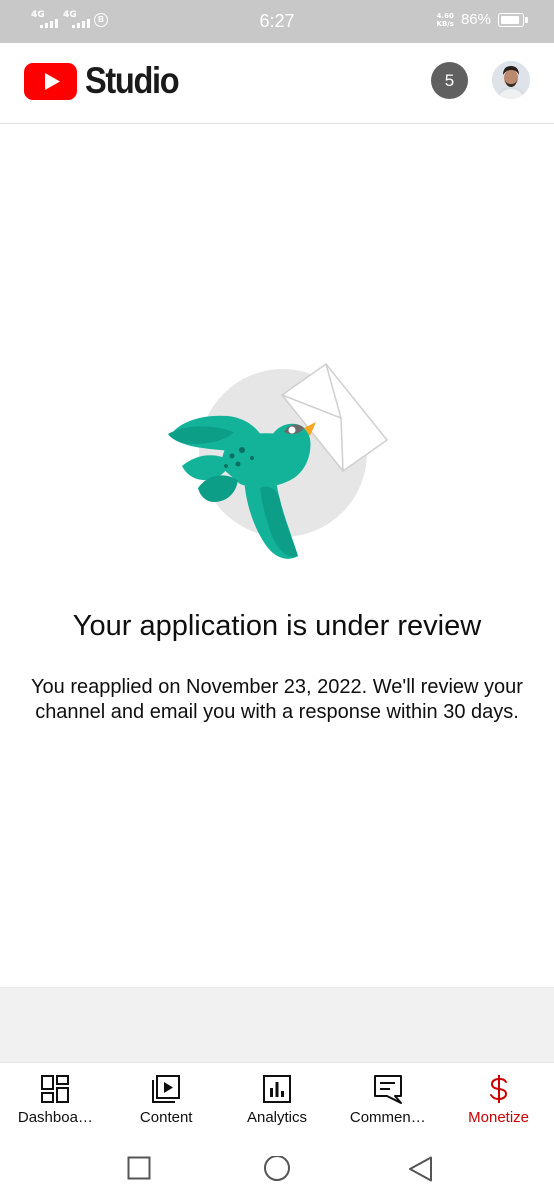 This screenshot has height=1200, width=554. I want to click on content-icon, so click(166, 1089).